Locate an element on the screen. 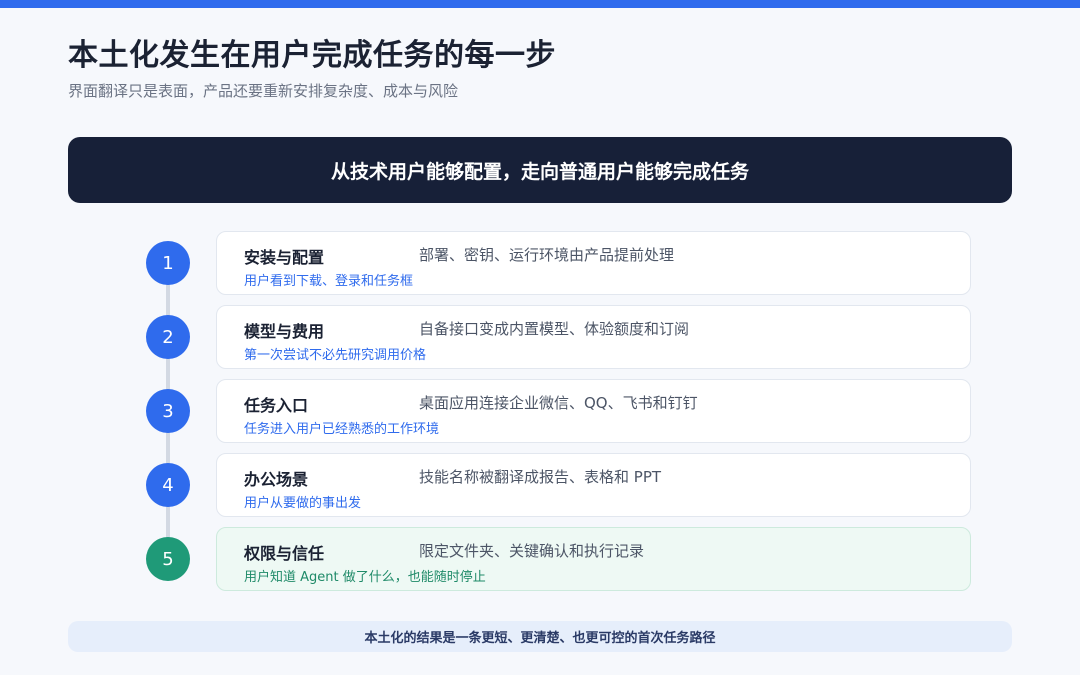  step-card: 办公场景 技能名称被翻译成报告、表格和 PPT 用户从要做的事出发 is located at coordinates (593, 485).